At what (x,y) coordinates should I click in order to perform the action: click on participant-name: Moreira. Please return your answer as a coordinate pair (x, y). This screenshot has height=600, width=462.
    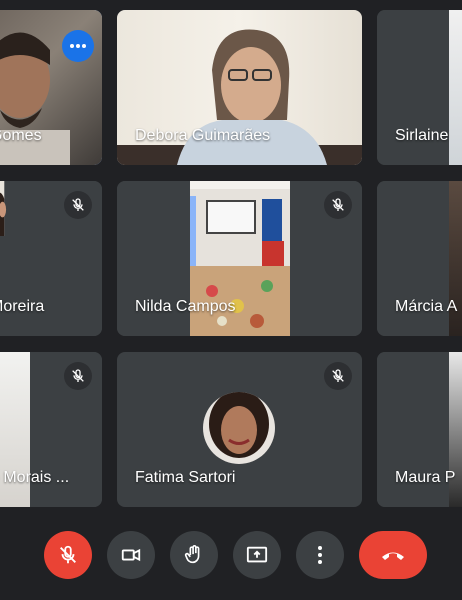
    Looking at the image, I should click on (22, 306).